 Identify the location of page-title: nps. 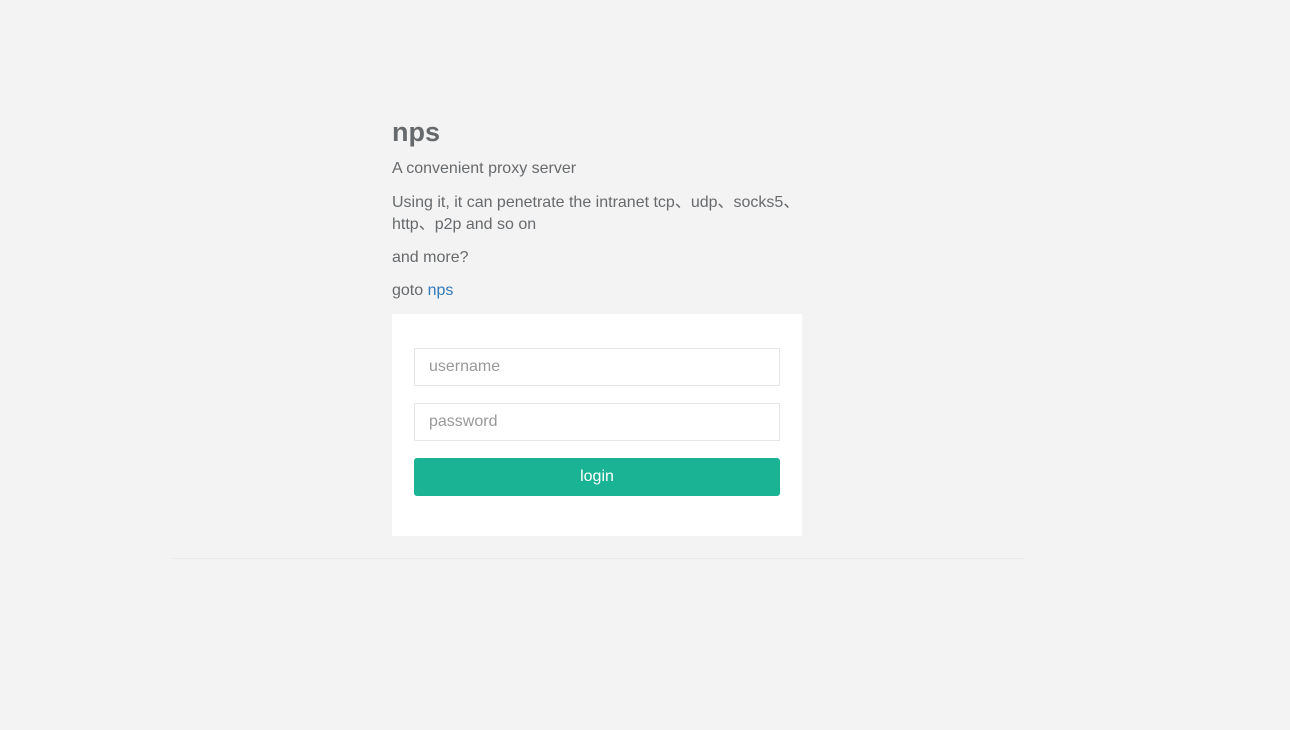
(416, 132).